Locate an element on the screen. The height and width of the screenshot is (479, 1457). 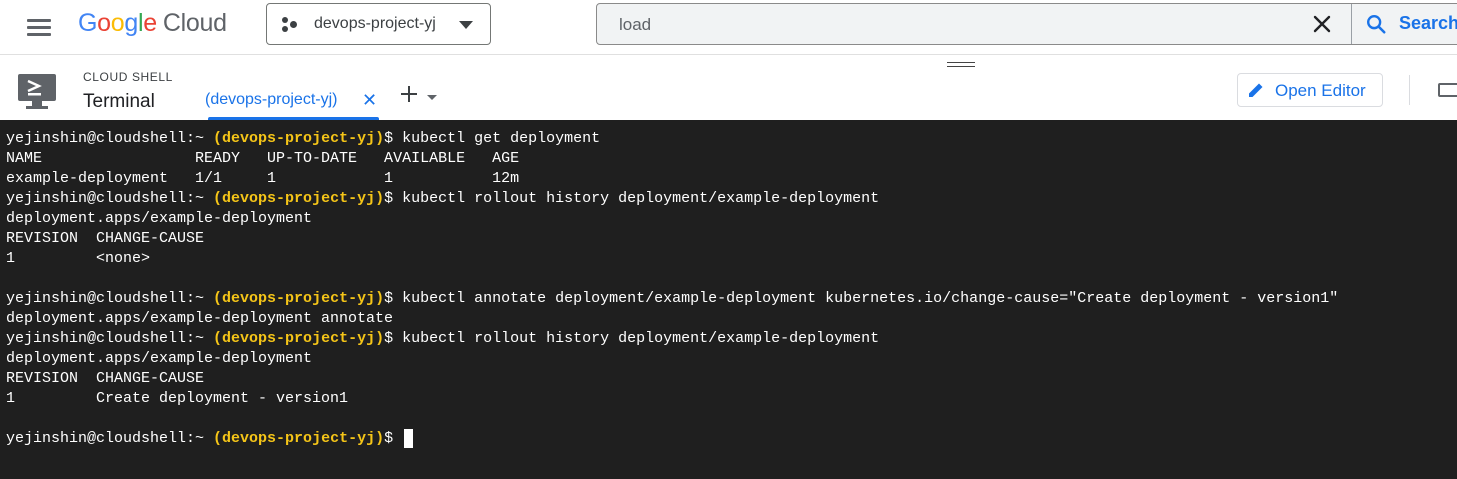
terminal-cursor is located at coordinates (409, 438).